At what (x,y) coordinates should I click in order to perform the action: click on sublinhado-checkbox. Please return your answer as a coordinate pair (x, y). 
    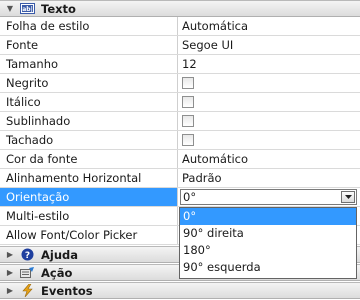
    Looking at the image, I should click on (188, 121).